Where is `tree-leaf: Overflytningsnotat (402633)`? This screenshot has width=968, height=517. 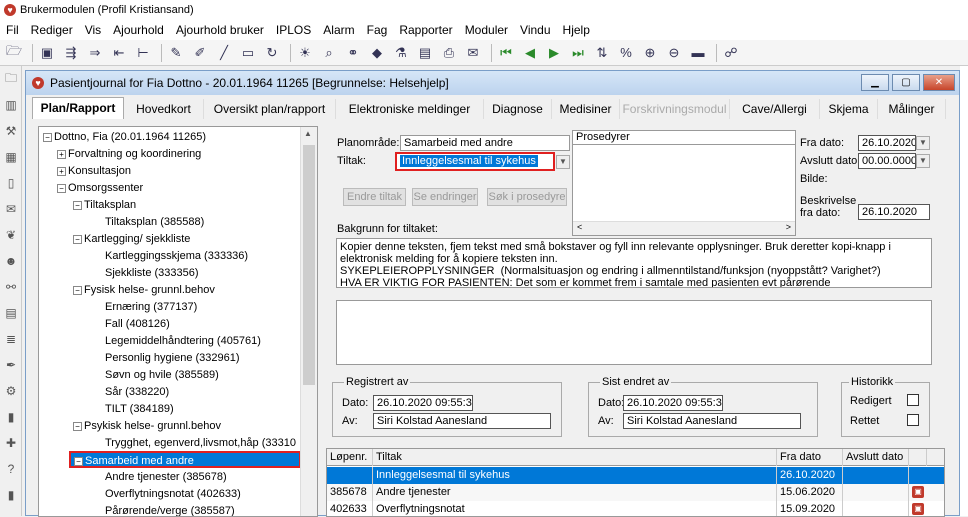
tree-leaf: Overflytningsnotat (402633) is located at coordinates (173, 494).